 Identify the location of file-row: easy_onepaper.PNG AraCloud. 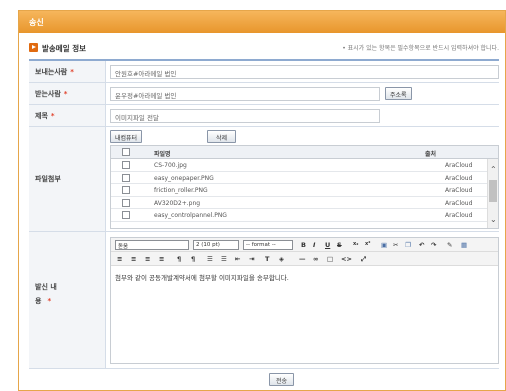
(304, 178).